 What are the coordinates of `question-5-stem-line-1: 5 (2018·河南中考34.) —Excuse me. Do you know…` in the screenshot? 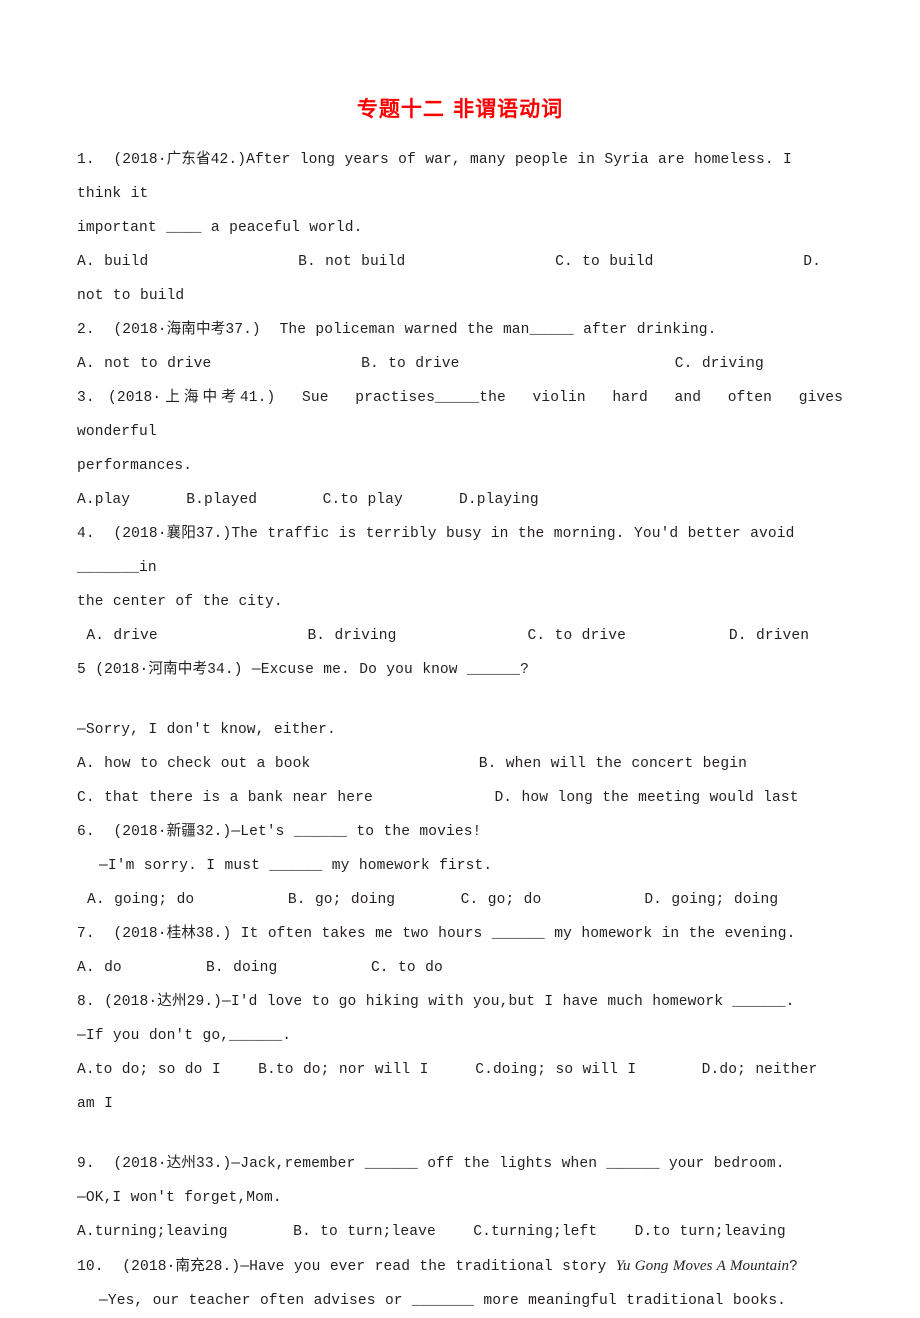 It's located at (303, 670).